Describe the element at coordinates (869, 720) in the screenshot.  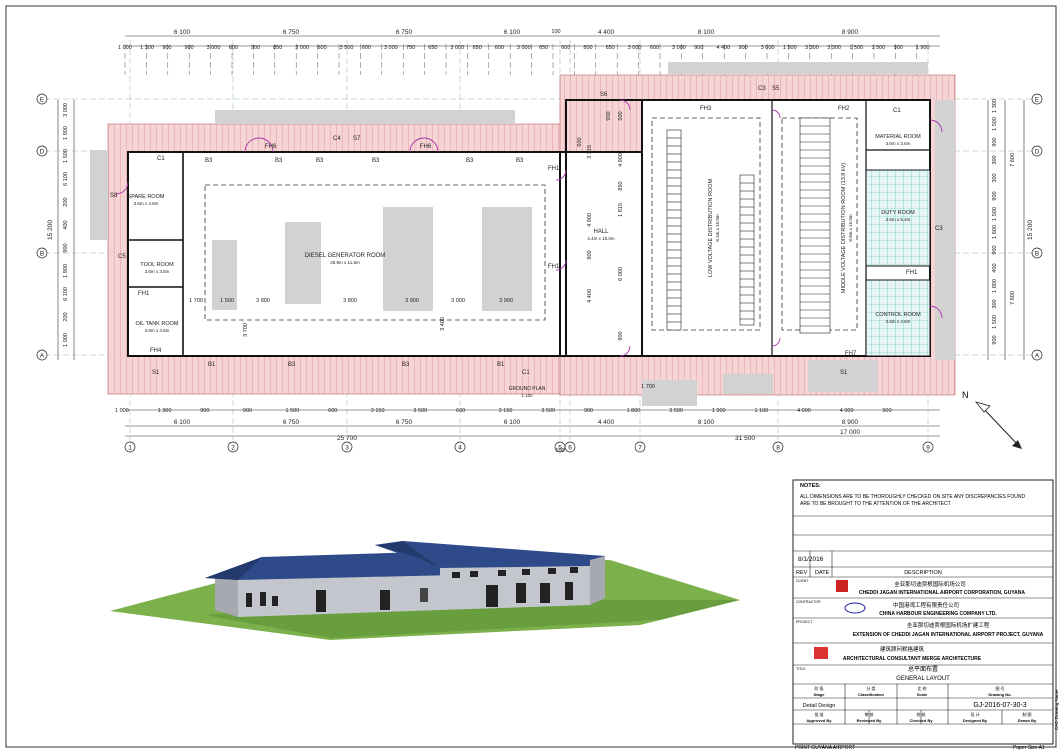
I see `sign-en-reviewed: Reviewed By` at that location.